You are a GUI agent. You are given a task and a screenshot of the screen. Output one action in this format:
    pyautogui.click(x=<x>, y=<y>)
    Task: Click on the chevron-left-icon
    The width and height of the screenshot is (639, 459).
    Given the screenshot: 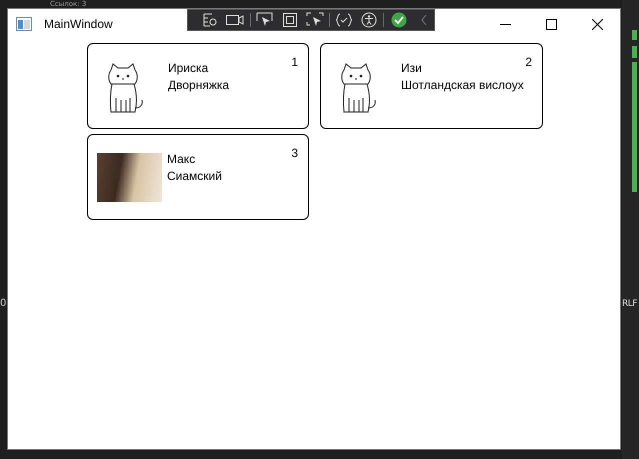 What is the action you would take?
    pyautogui.click(x=423, y=20)
    